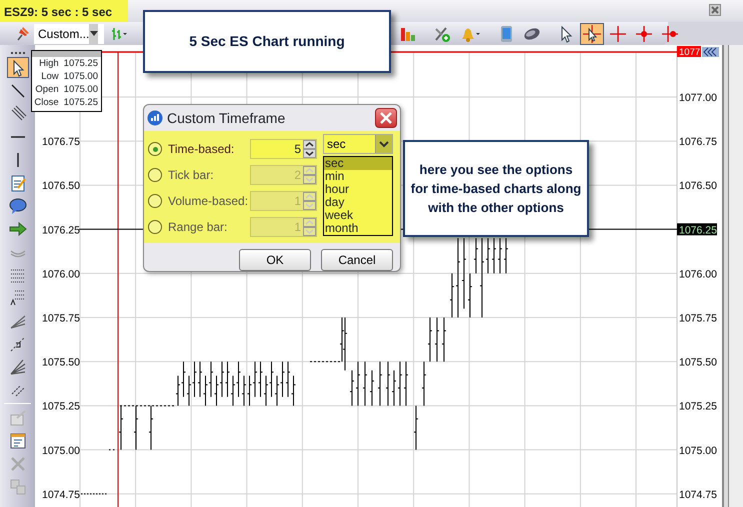 The image size is (743, 507). Describe the element at coordinates (64, 11) in the screenshot. I see `window-title: ESZ9: 5 sec : 5 sec` at that location.